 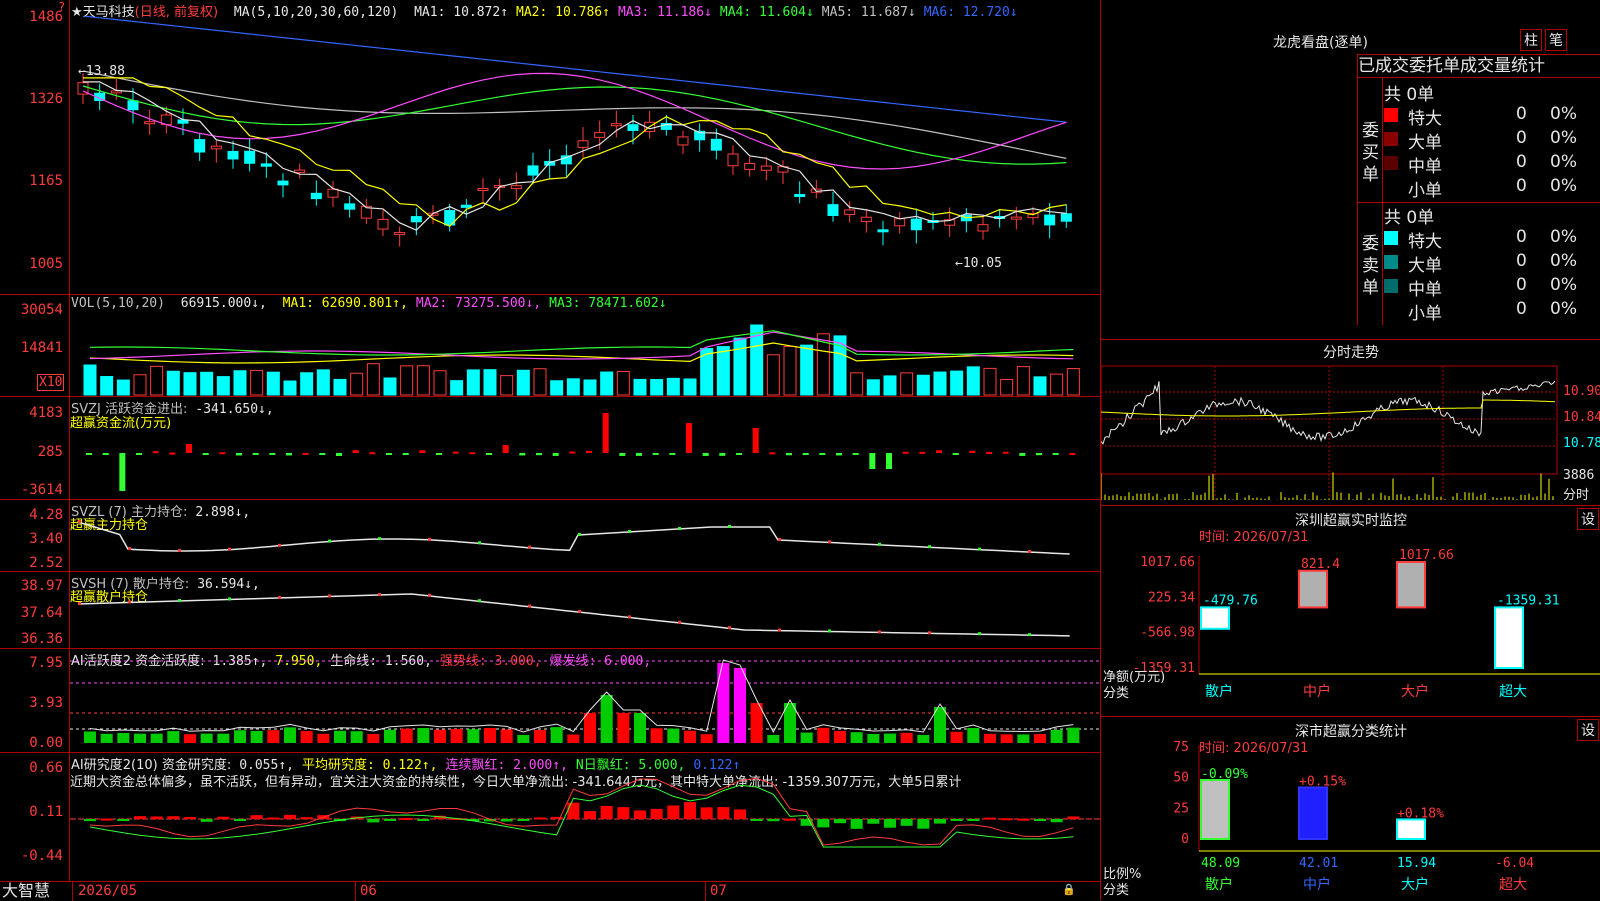 What do you see at coordinates (1426, 555) in the screenshot?
I see `monitor-value-label: 1017.66` at bounding box center [1426, 555].